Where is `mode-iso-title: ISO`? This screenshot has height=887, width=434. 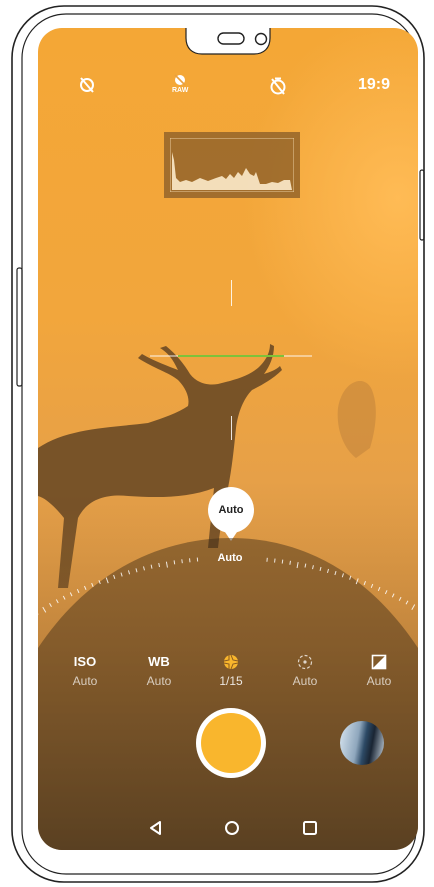
mode-iso-title: ISO is located at coordinates (85, 661).